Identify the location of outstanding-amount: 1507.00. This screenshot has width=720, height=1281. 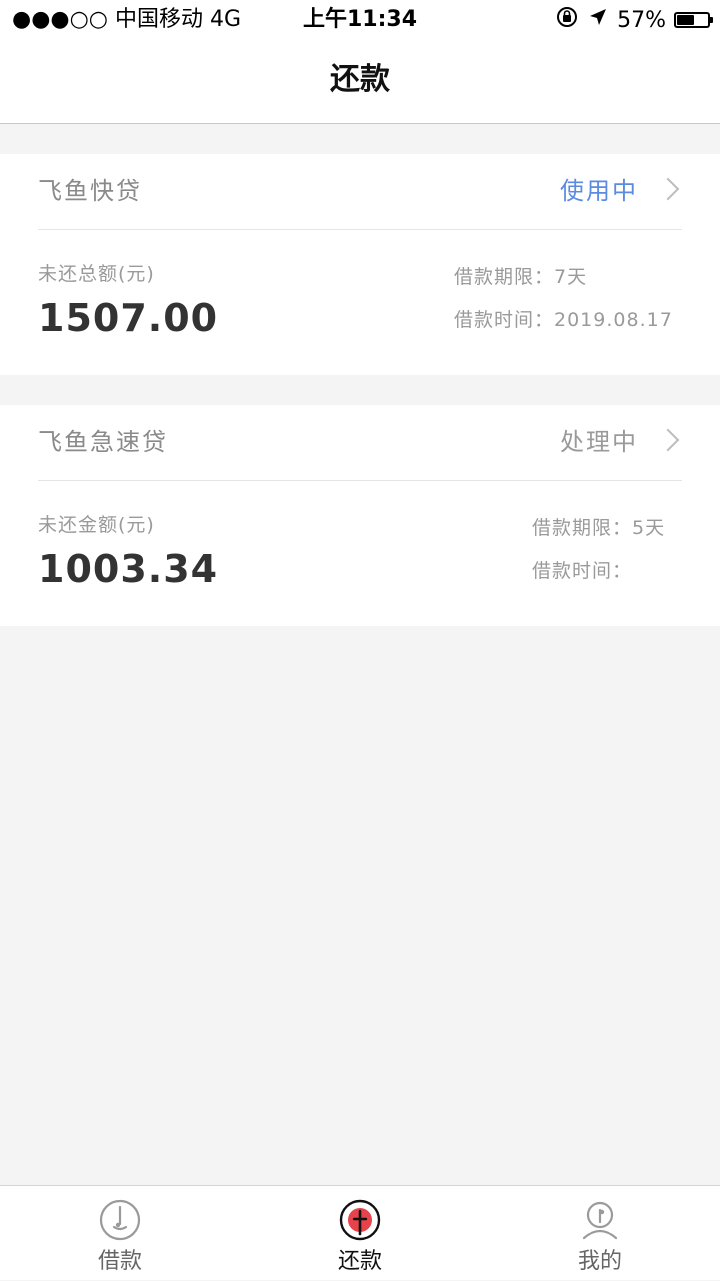
(128, 318).